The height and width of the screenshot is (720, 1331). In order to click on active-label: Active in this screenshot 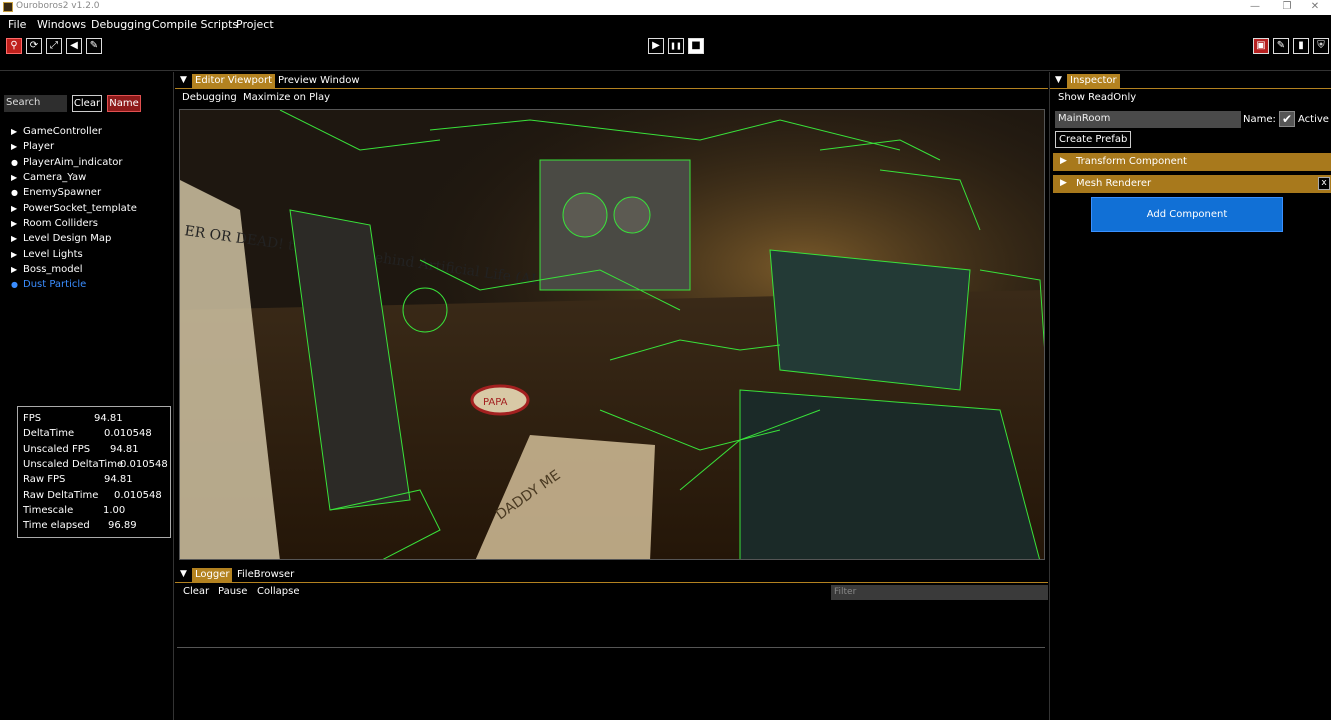, I will do `click(1313, 119)`.